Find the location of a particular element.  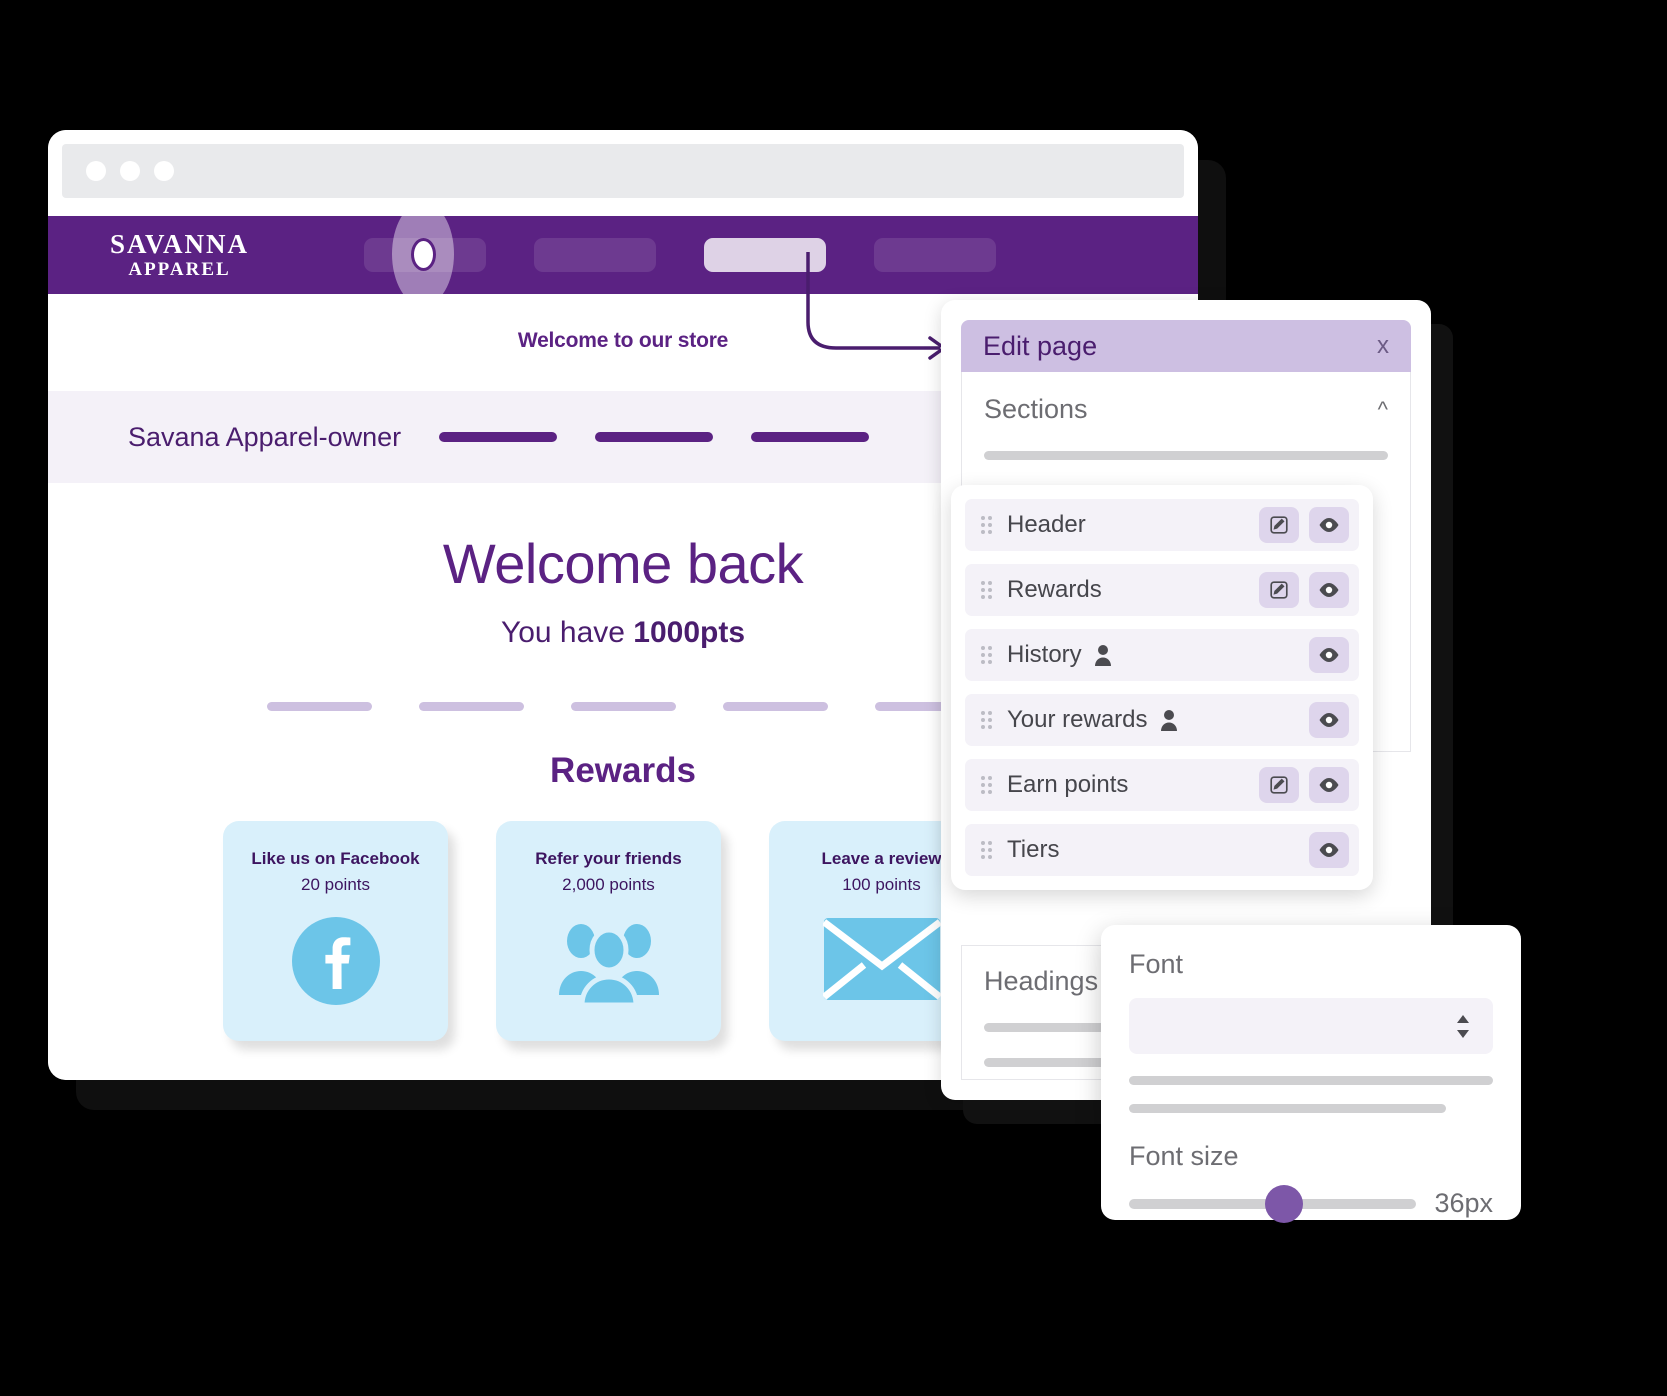

store-logo-primary: SAVANNA is located at coordinates (180, 243).